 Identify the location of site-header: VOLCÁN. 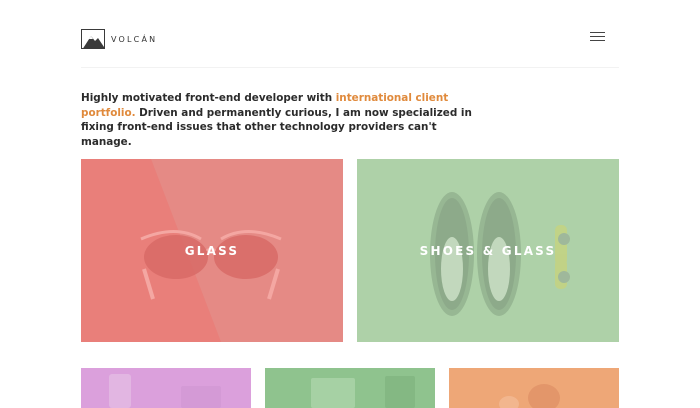
(350, 40).